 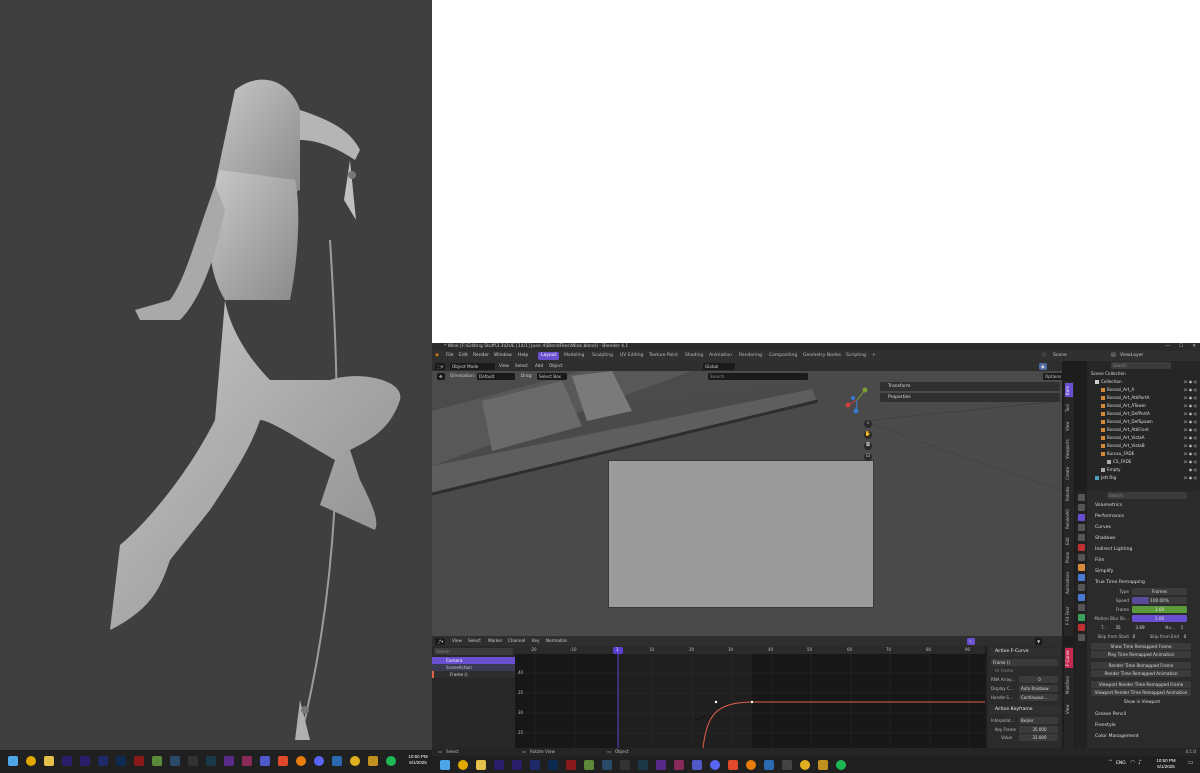 I want to click on viewport-render-remapped-frame-button: Viewport Render Time Remapped Frame, so click(x=1141, y=684).